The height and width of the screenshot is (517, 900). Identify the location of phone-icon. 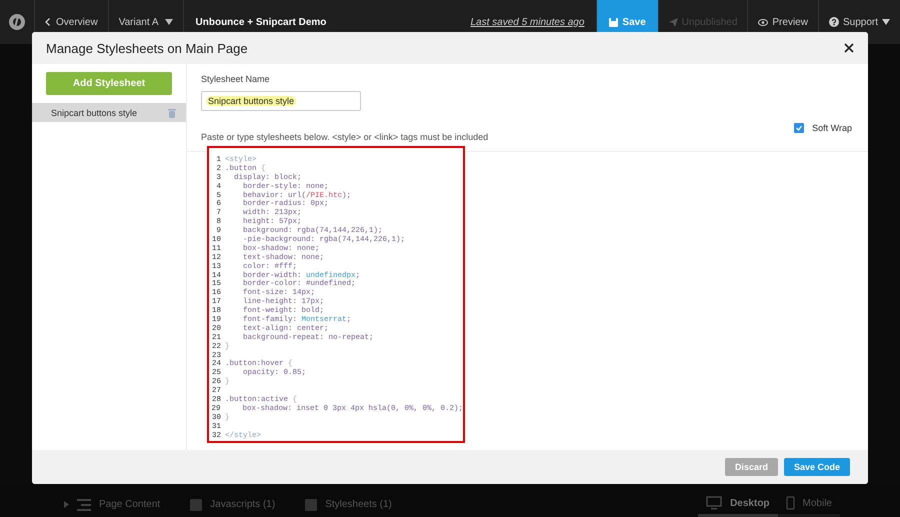
(790, 503).